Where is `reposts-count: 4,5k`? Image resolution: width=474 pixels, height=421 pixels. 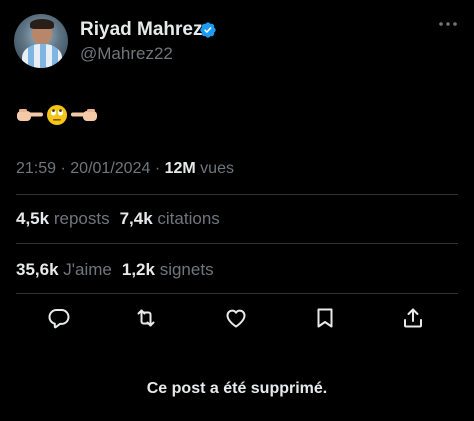 reposts-count: 4,5k is located at coordinates (33, 218).